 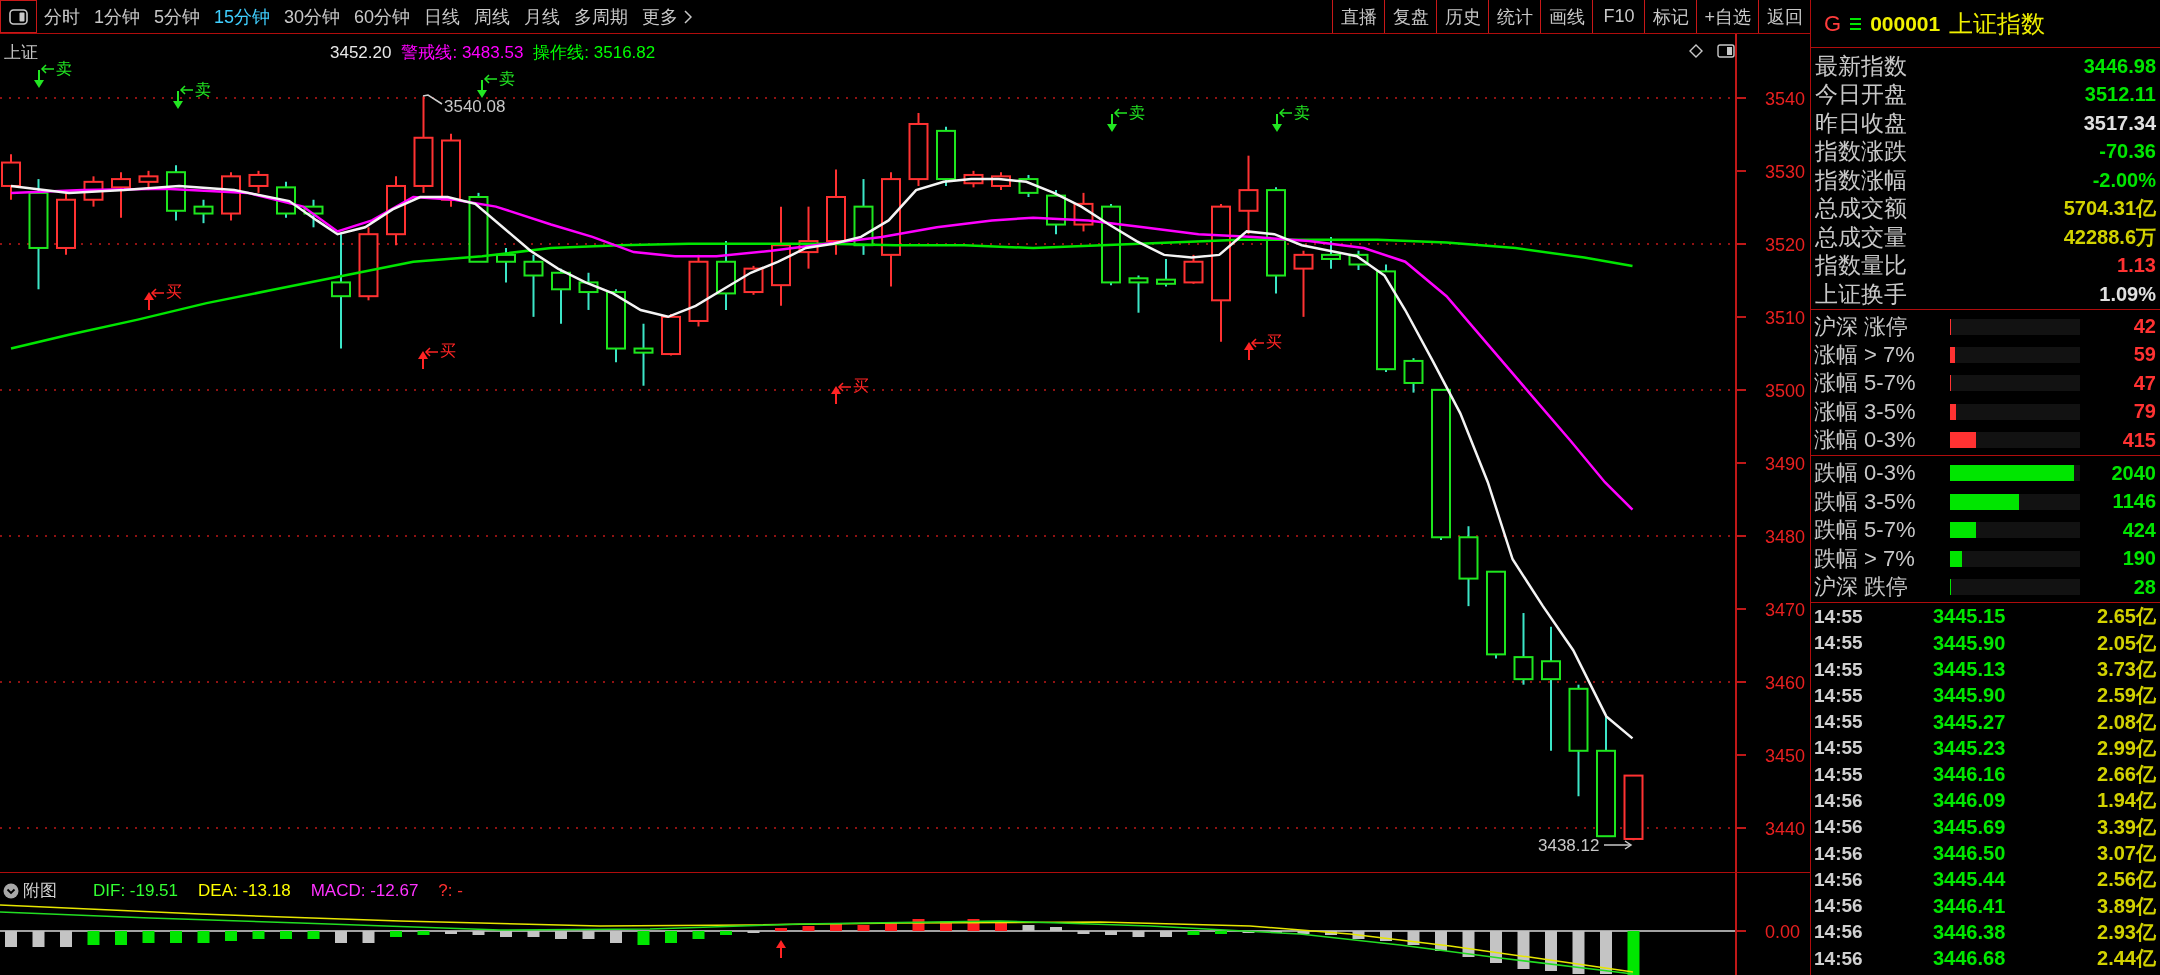 I want to click on tick-price: 3445.44, so click(x=1970, y=880).